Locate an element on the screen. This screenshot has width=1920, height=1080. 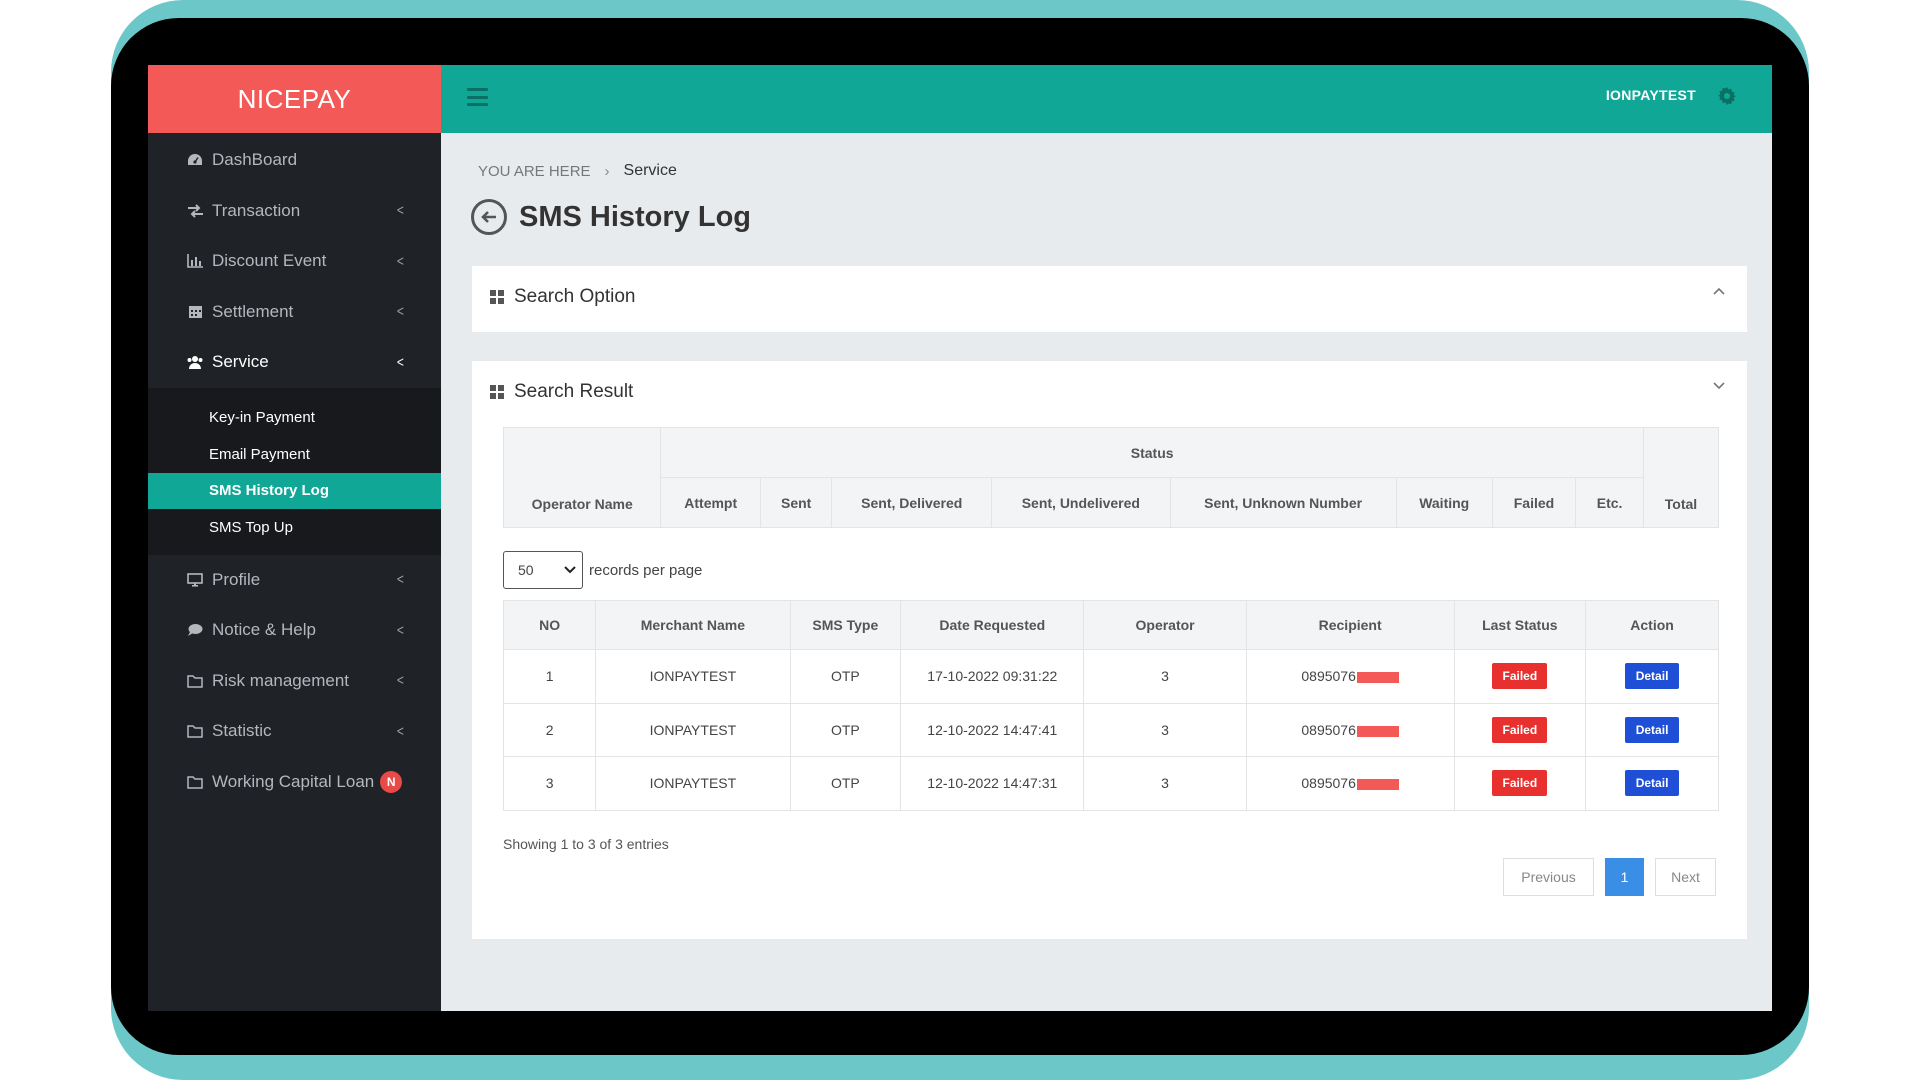
pagination: Previous 1 Next is located at coordinates (1609, 877).